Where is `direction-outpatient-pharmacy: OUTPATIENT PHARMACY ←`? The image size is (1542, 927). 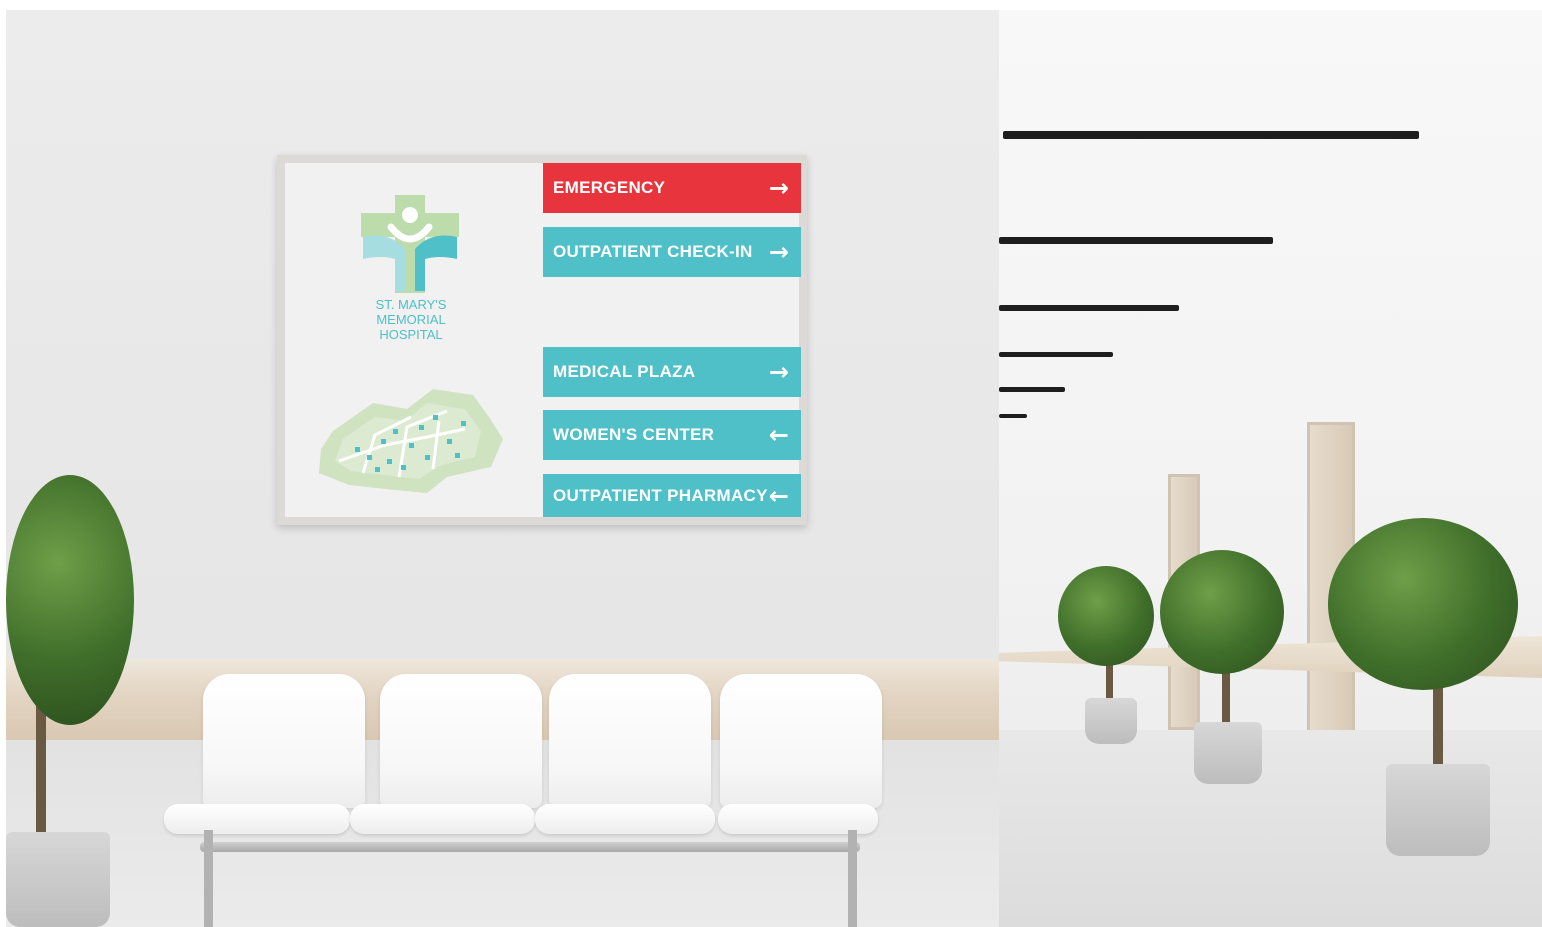 direction-outpatient-pharmacy: OUTPATIENT PHARMACY ← is located at coordinates (672, 495).